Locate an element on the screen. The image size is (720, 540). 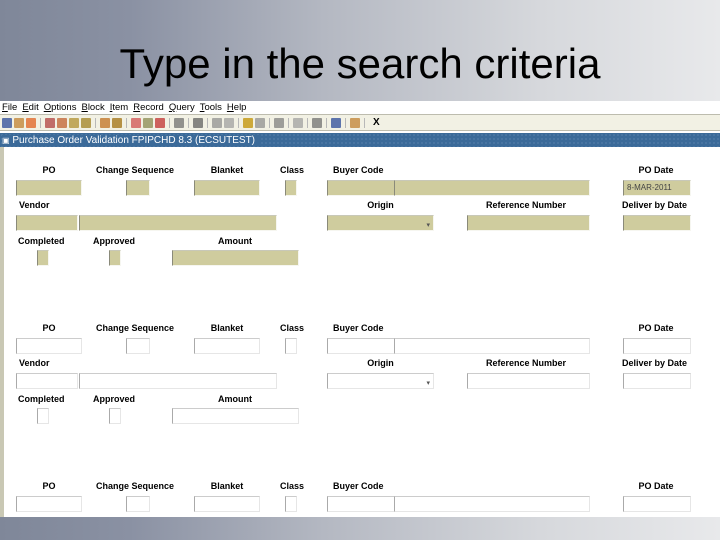
cancel-query-icon is located at coordinates (160, 122).